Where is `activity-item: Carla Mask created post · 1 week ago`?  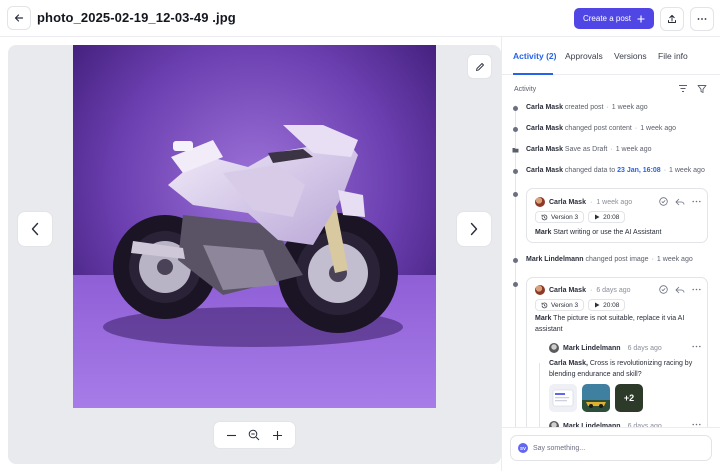 activity-item: Carla Mask created post · 1 week ago is located at coordinates (587, 107).